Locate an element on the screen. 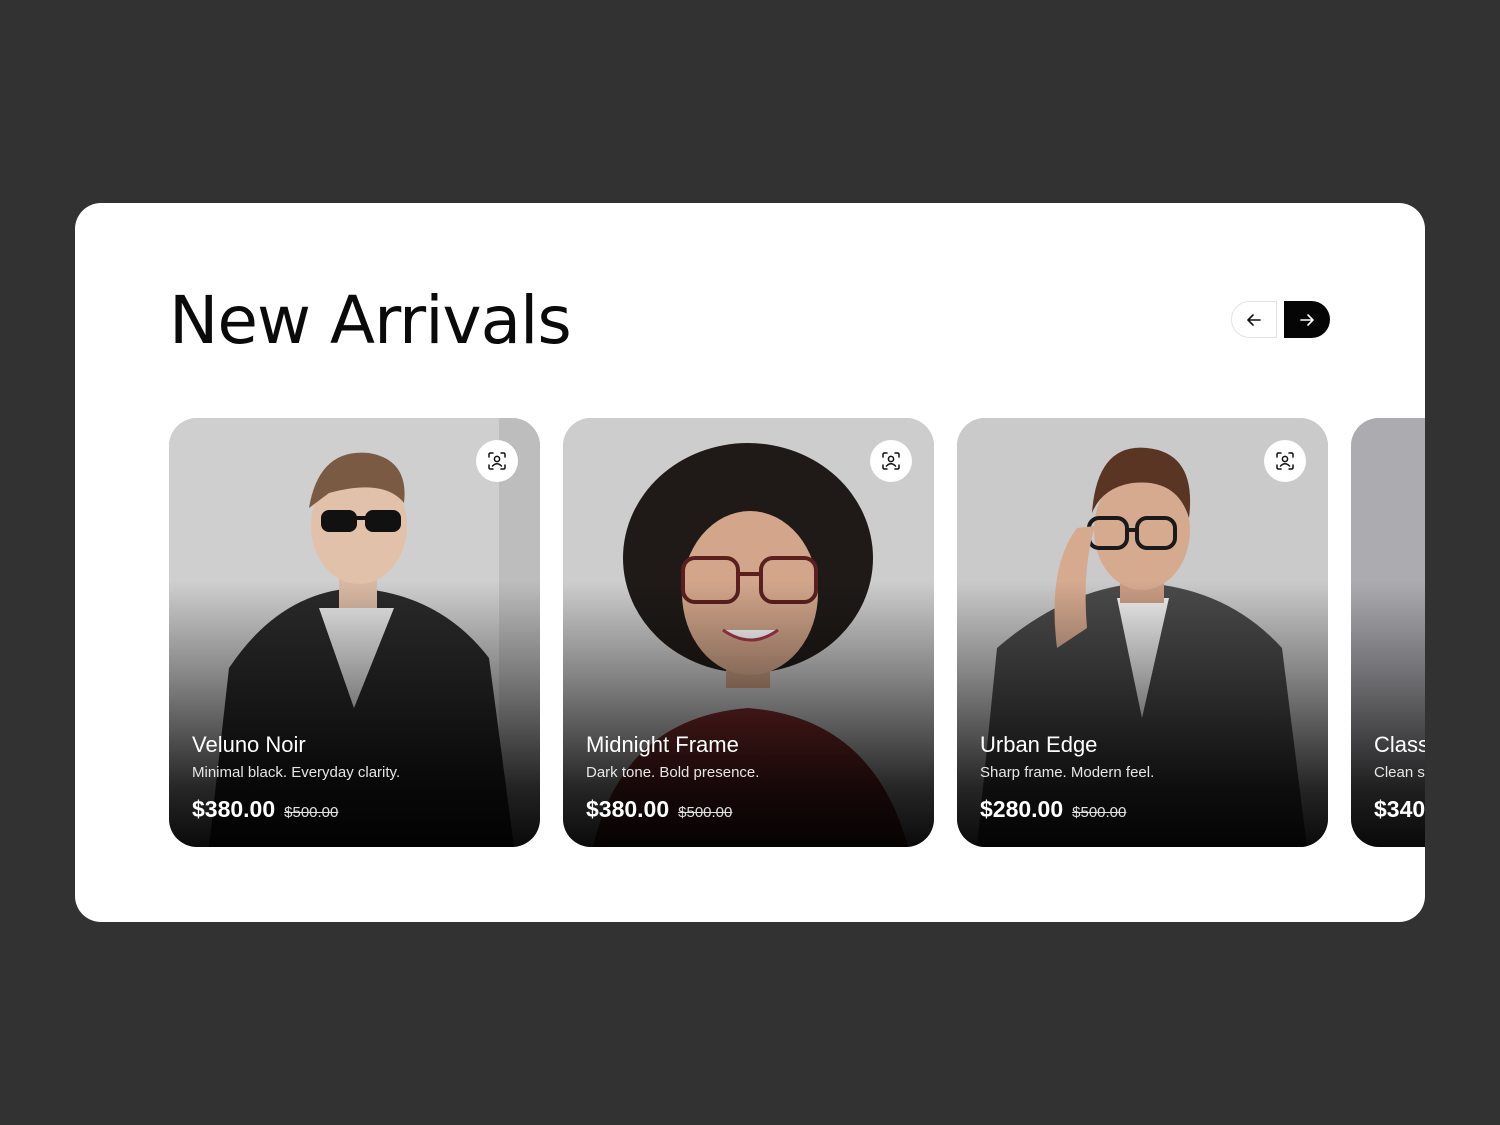 The image size is (1500, 1125). product-name: Urban Edge is located at coordinates (1039, 744).